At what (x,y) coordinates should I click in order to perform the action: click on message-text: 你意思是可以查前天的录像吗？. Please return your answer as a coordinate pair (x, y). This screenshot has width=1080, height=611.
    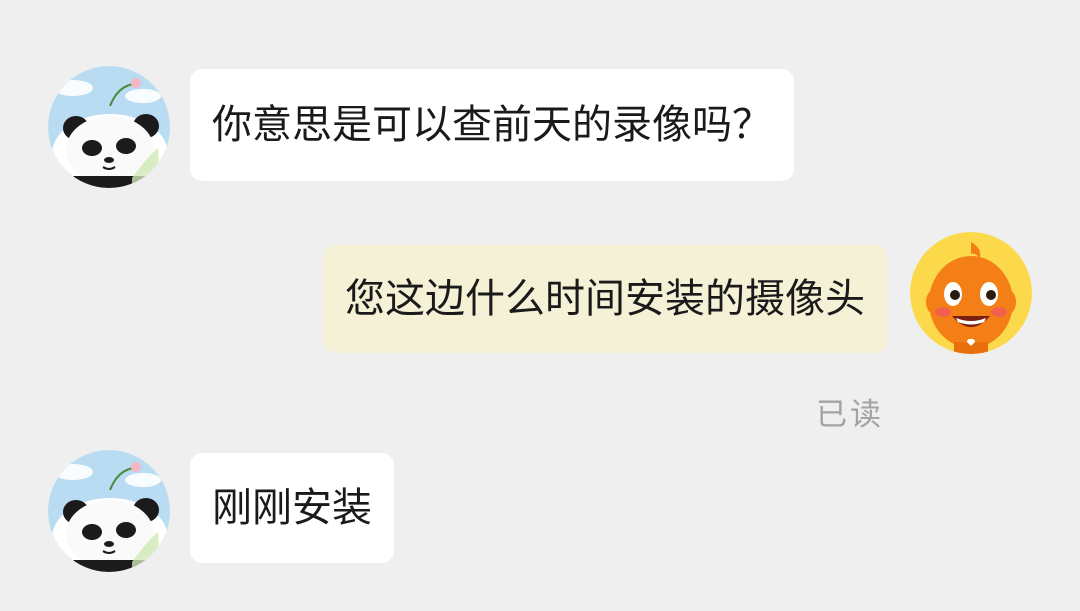
    Looking at the image, I should click on (492, 125).